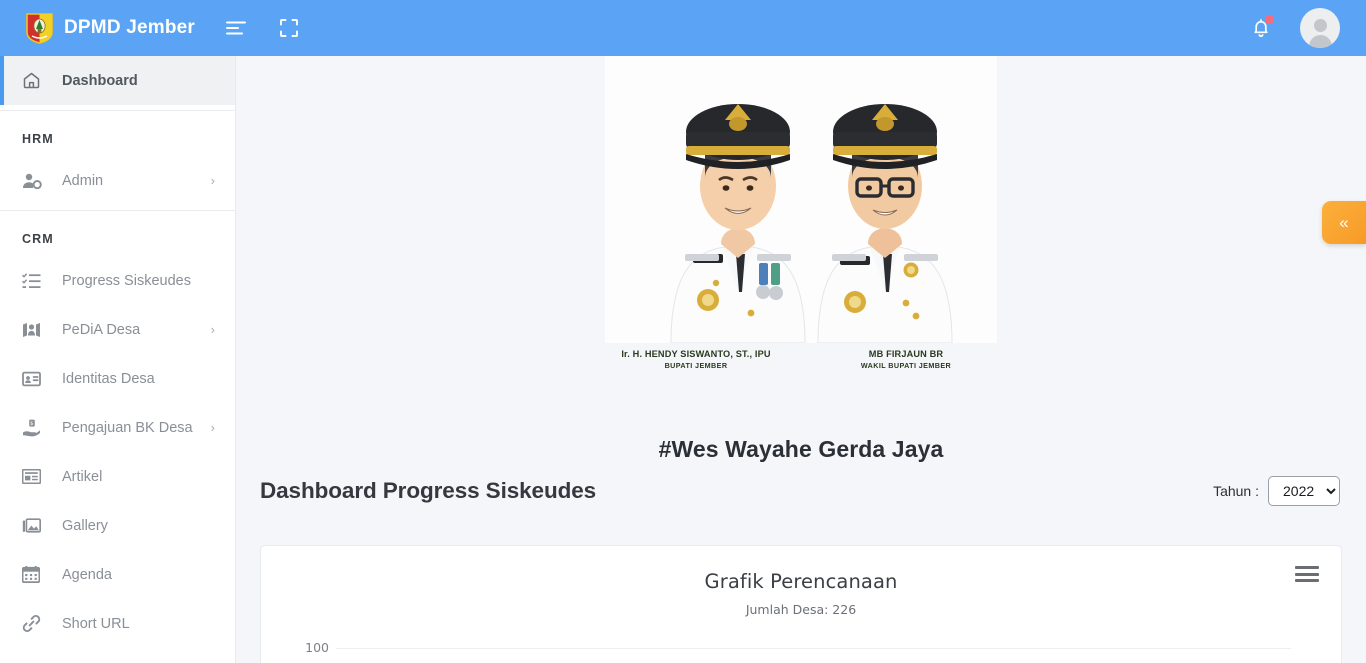  What do you see at coordinates (117, 525) in the screenshot?
I see `sidebar-item-gallery: Gallery` at bounding box center [117, 525].